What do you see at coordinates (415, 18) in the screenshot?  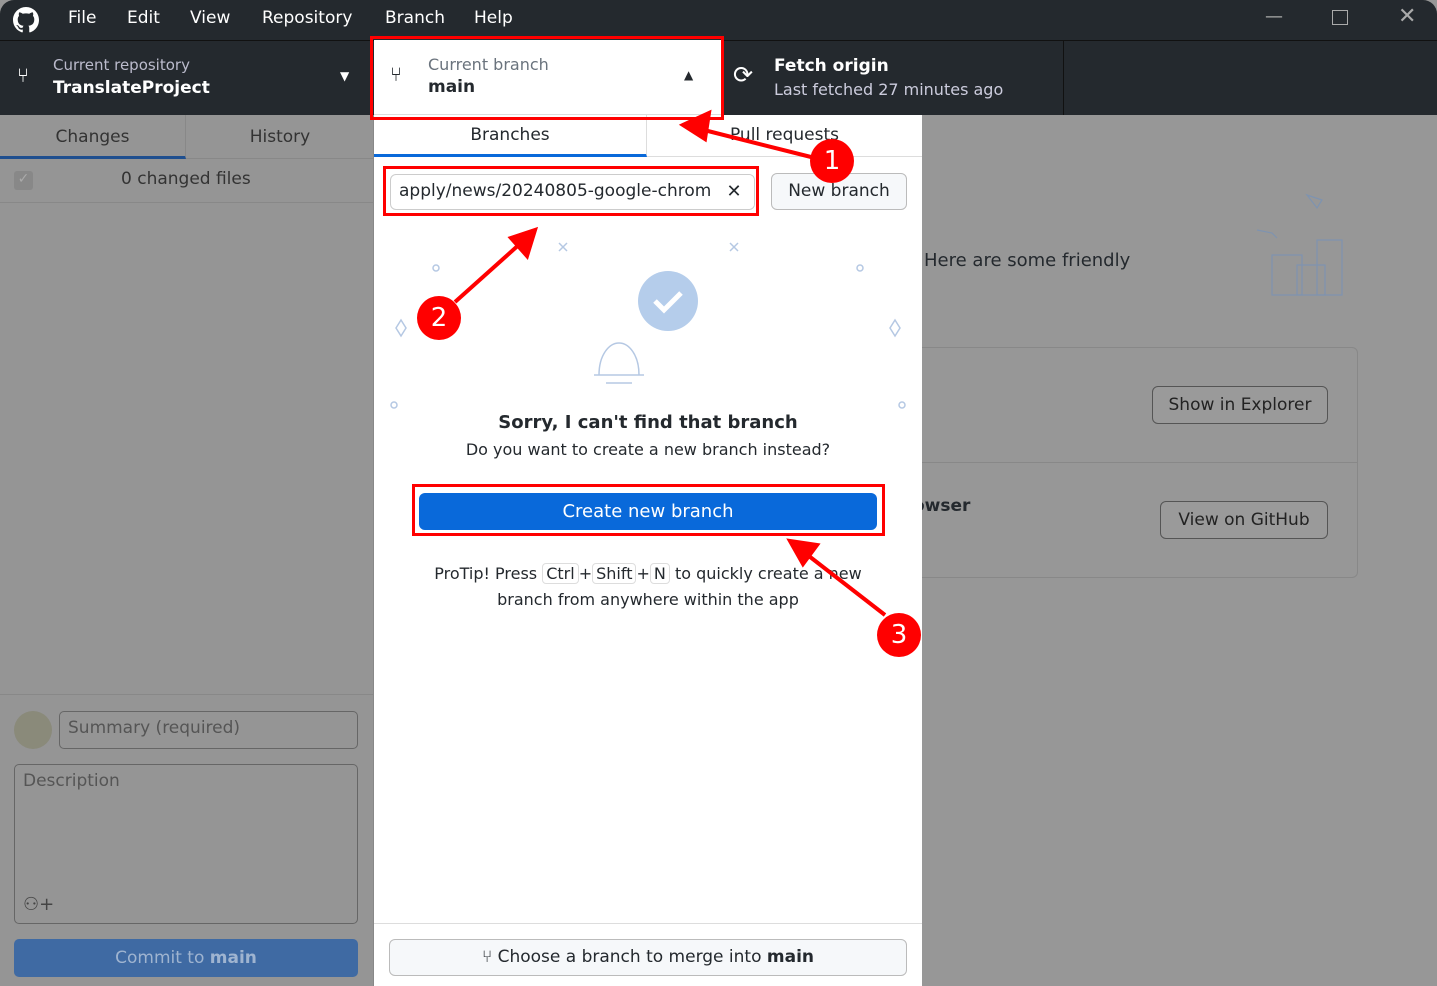 I see `menu-branch: Branch` at bounding box center [415, 18].